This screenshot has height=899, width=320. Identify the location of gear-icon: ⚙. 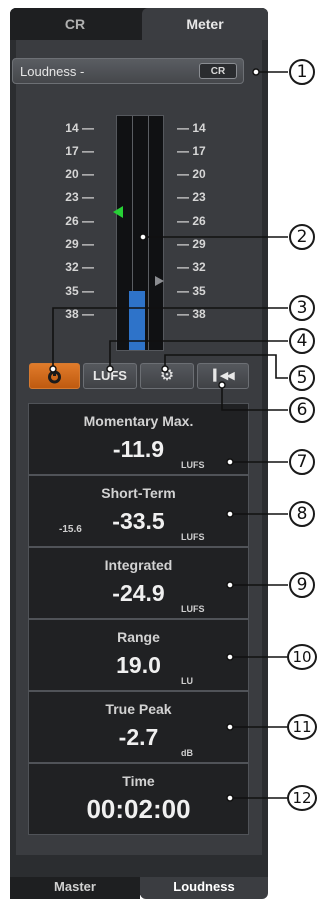
(167, 375).